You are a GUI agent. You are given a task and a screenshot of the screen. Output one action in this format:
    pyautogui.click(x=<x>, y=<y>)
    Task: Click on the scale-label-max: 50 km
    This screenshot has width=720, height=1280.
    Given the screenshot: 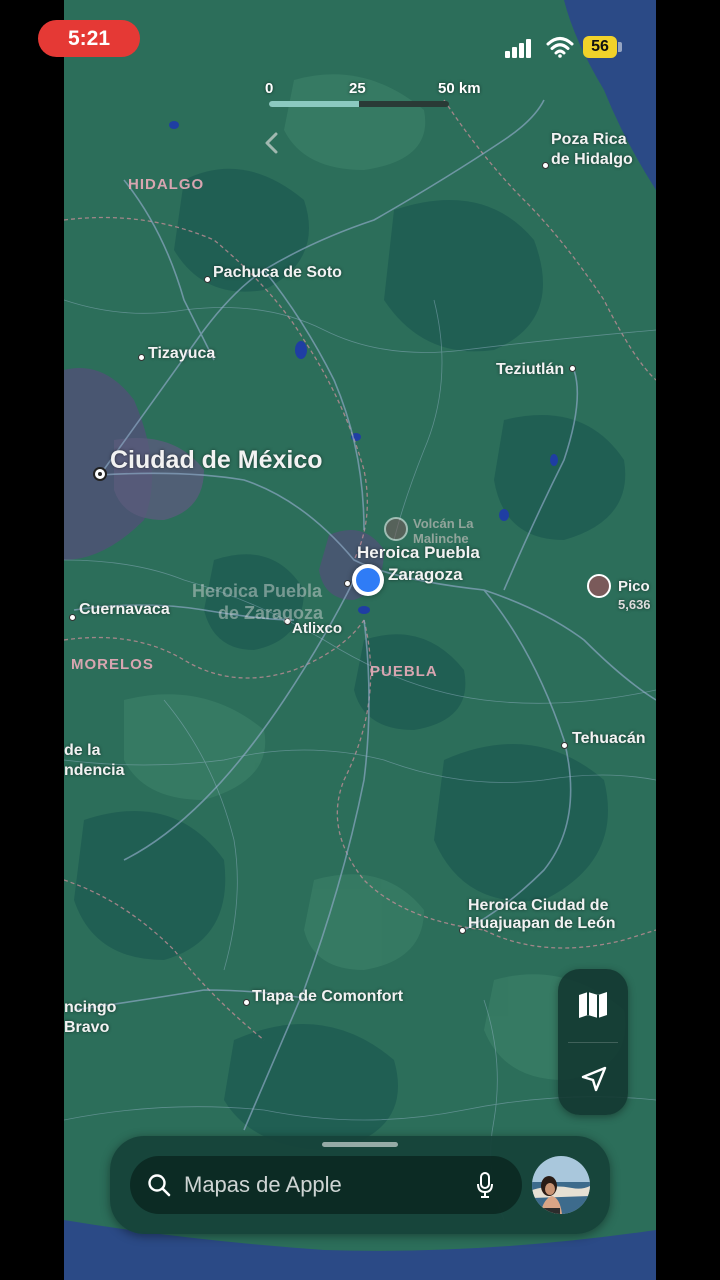 What is the action you would take?
    pyautogui.click(x=459, y=88)
    